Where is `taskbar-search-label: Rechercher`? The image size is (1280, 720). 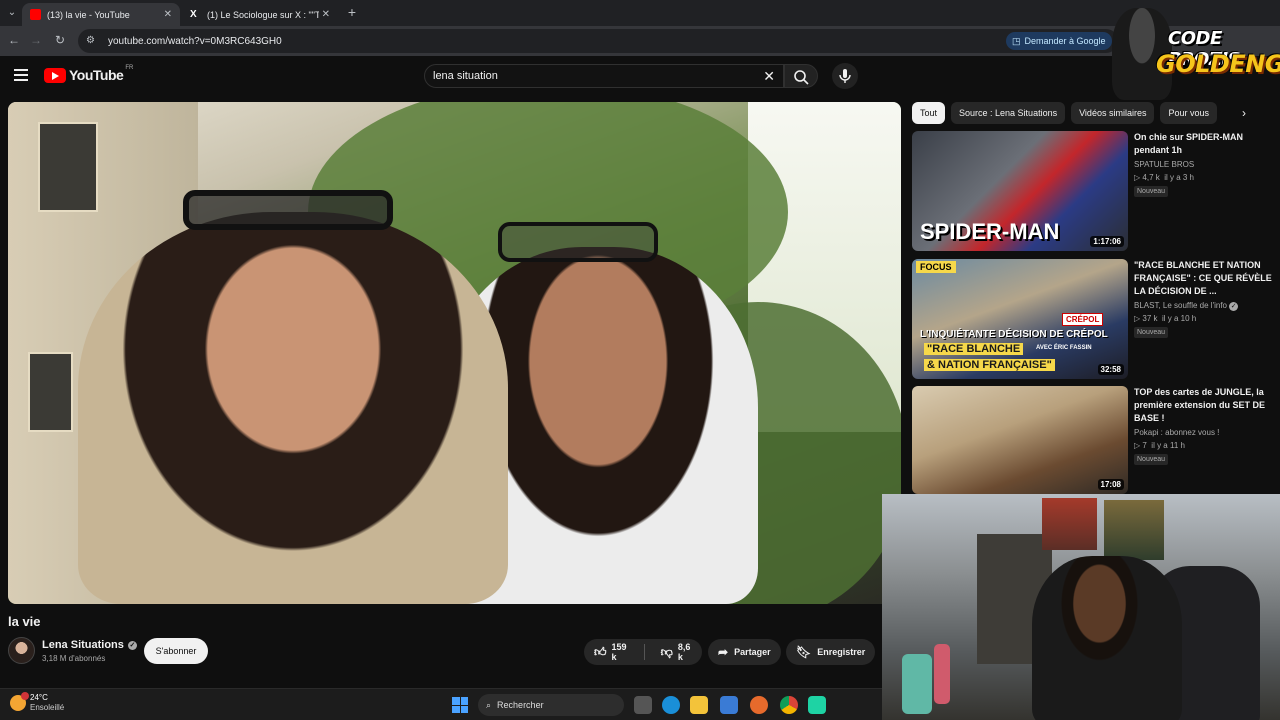
taskbar-search-label: Rechercher is located at coordinates (520, 705).